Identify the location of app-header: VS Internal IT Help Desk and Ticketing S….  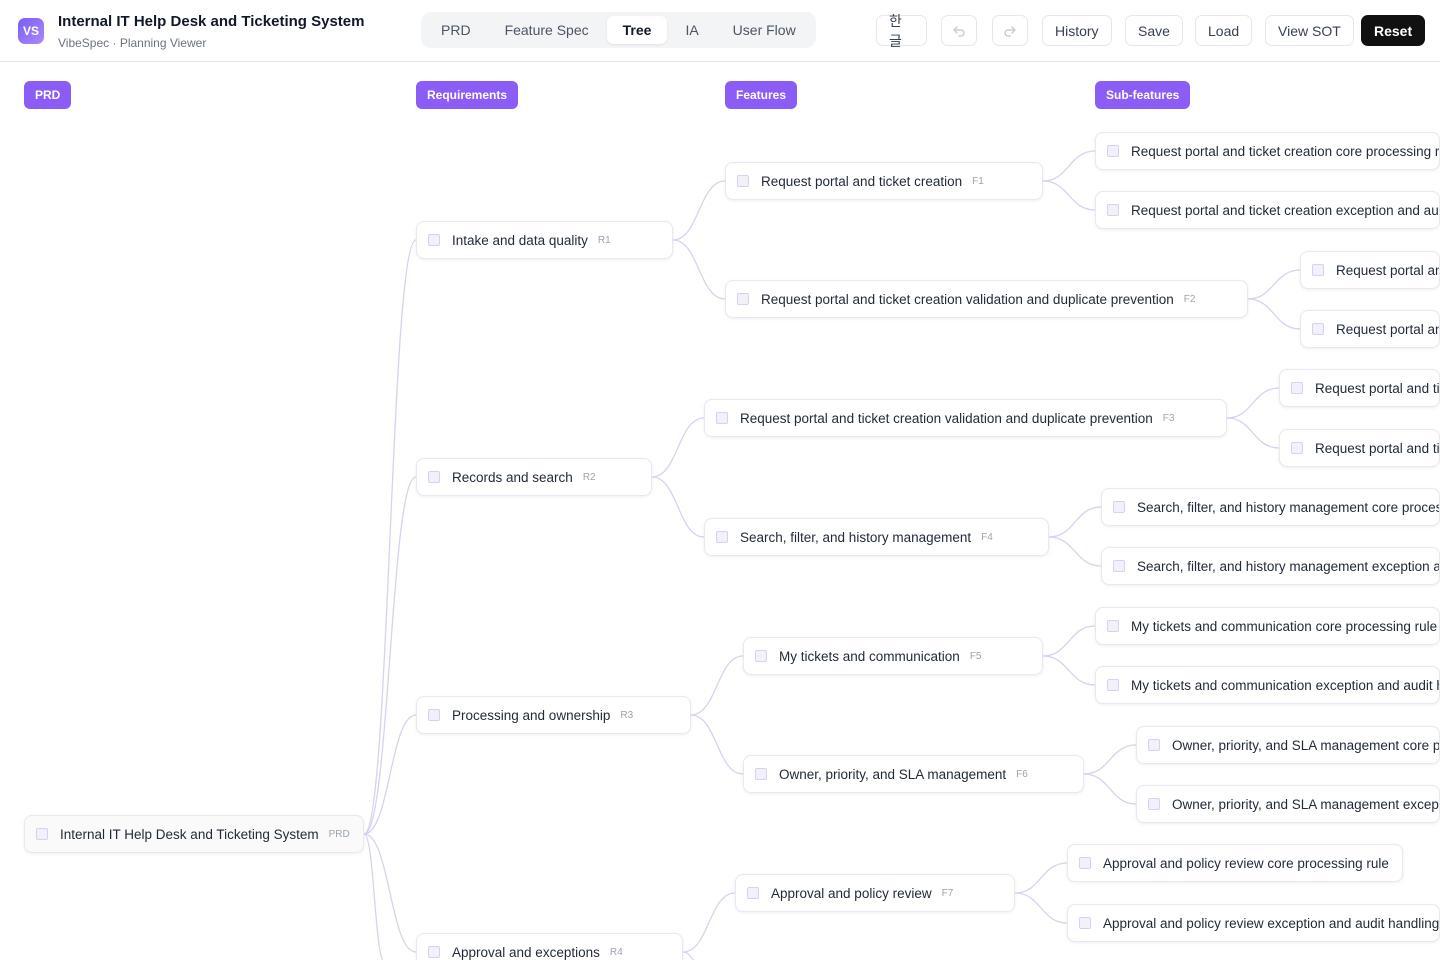
(720, 31).